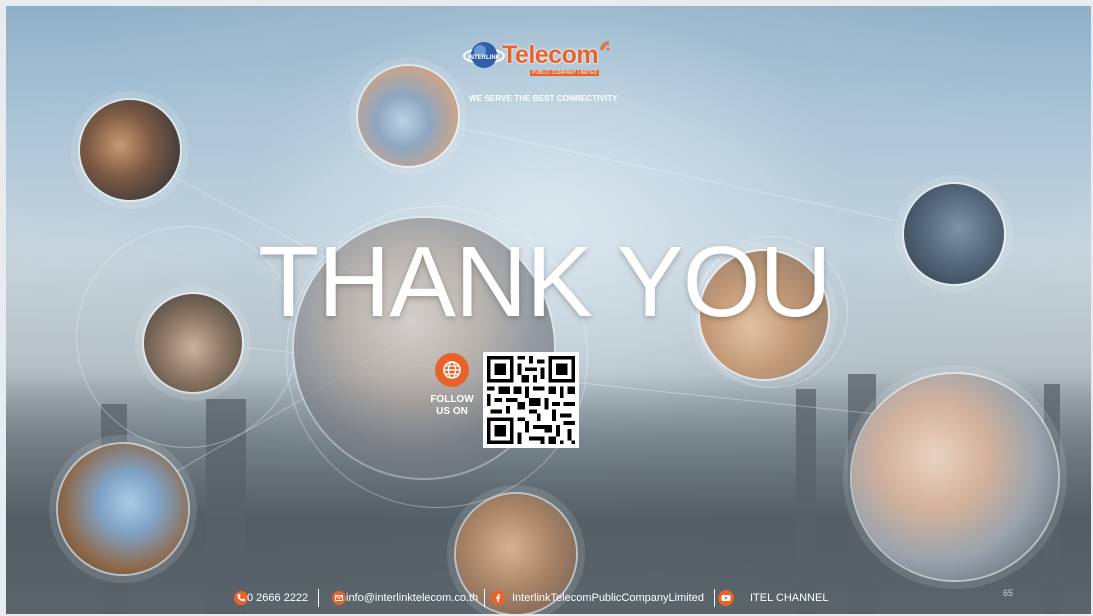  Describe the element at coordinates (241, 598) in the screenshot. I see `phone-icon` at that location.